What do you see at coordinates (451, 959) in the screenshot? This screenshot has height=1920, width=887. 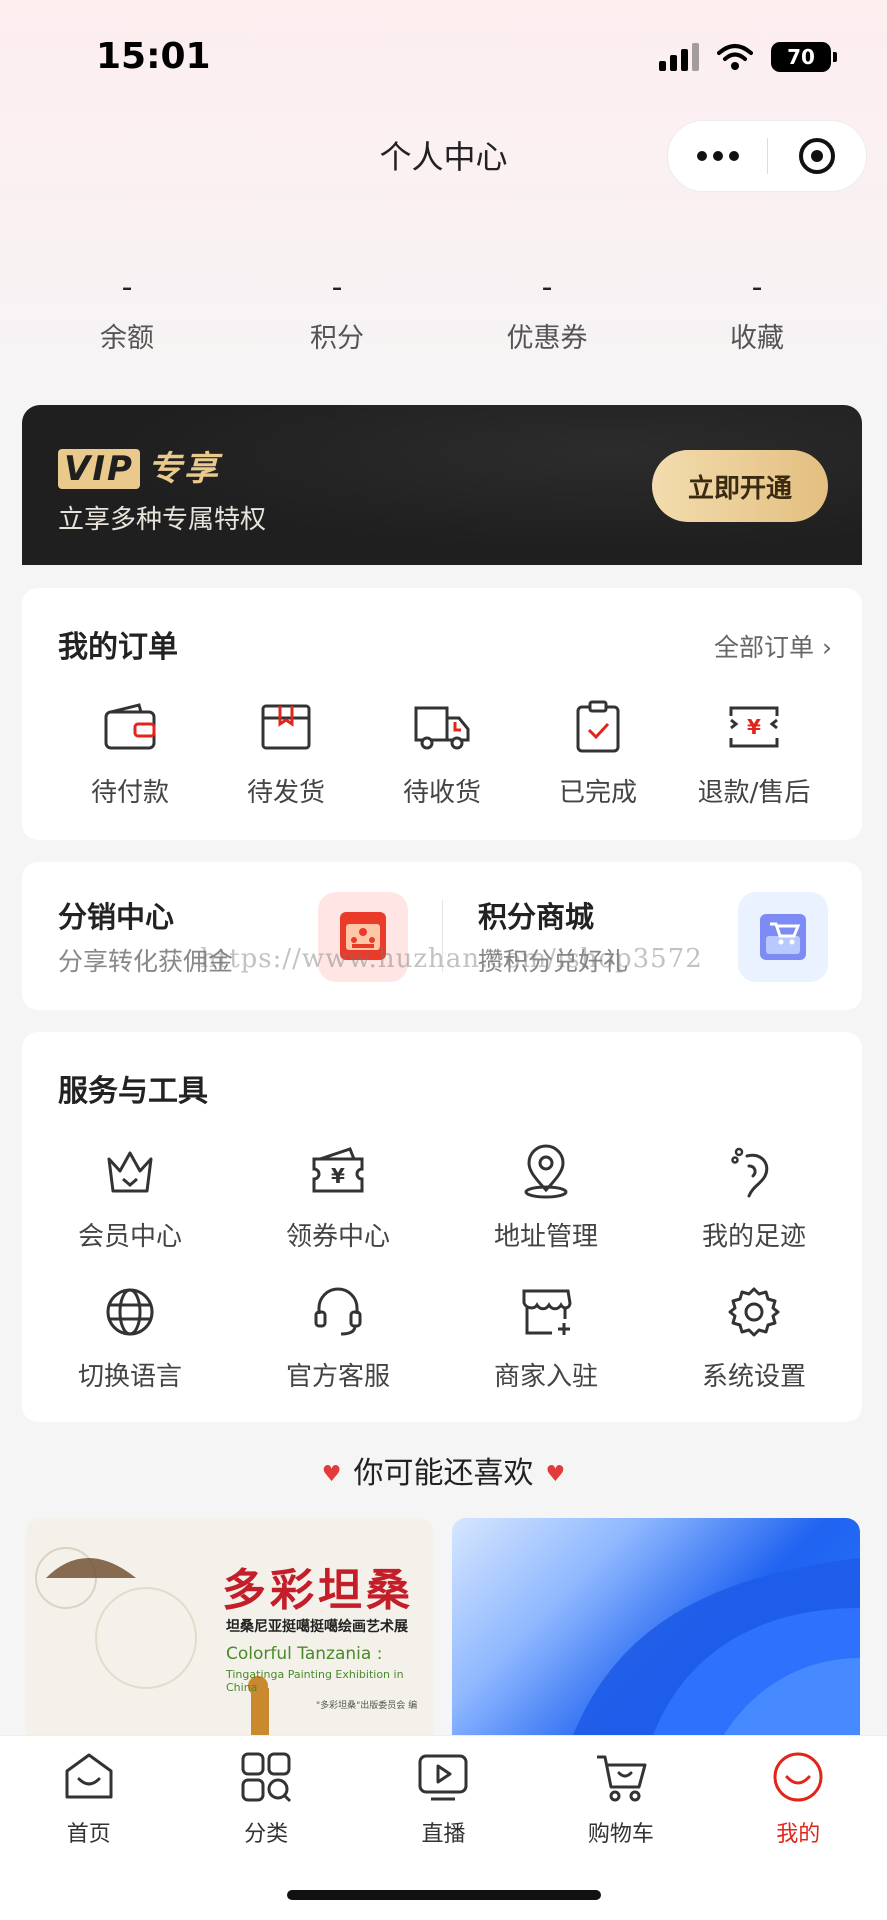 I see `watermark: https://www.huzhan.com/ishop3572` at bounding box center [451, 959].